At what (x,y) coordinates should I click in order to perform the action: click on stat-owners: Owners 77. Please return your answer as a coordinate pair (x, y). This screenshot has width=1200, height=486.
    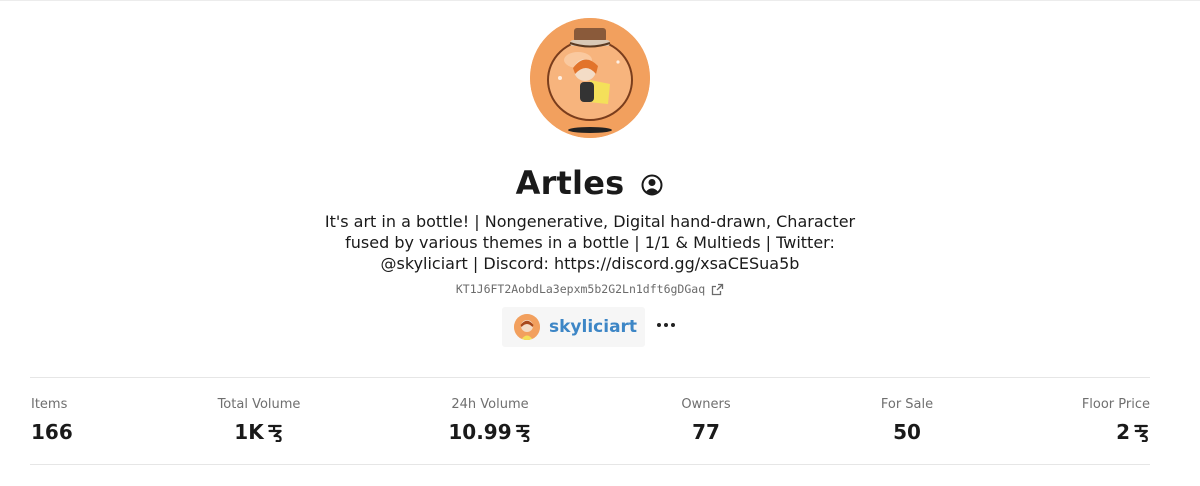
    Looking at the image, I should click on (705, 420).